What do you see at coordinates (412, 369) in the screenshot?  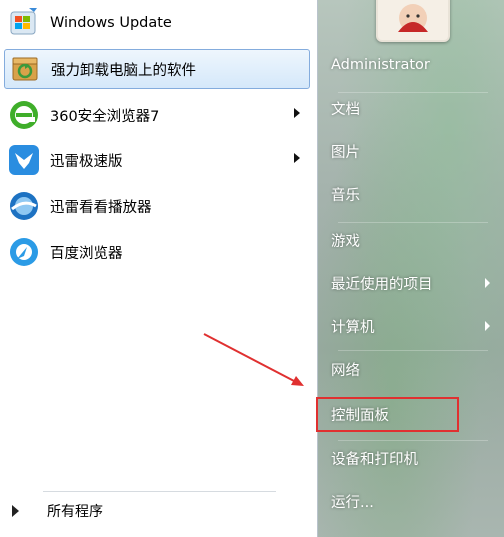 I see `places-item-network: 网络` at bounding box center [412, 369].